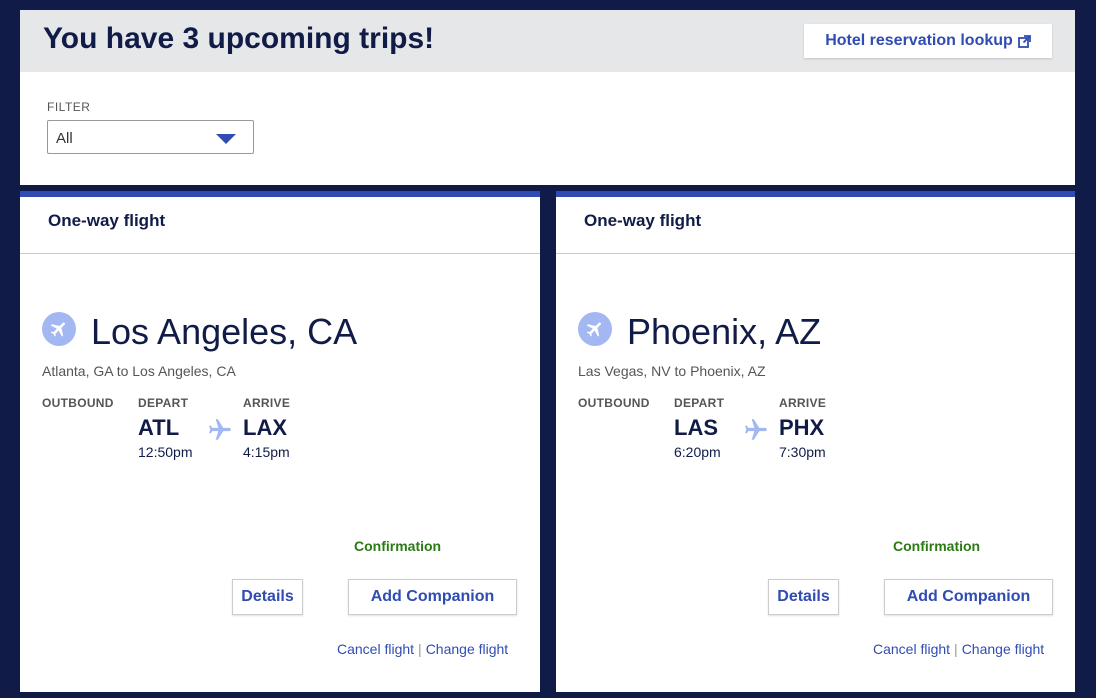 The image size is (1096, 698). What do you see at coordinates (69, 107) in the screenshot?
I see `filter-label: FILTER` at bounding box center [69, 107].